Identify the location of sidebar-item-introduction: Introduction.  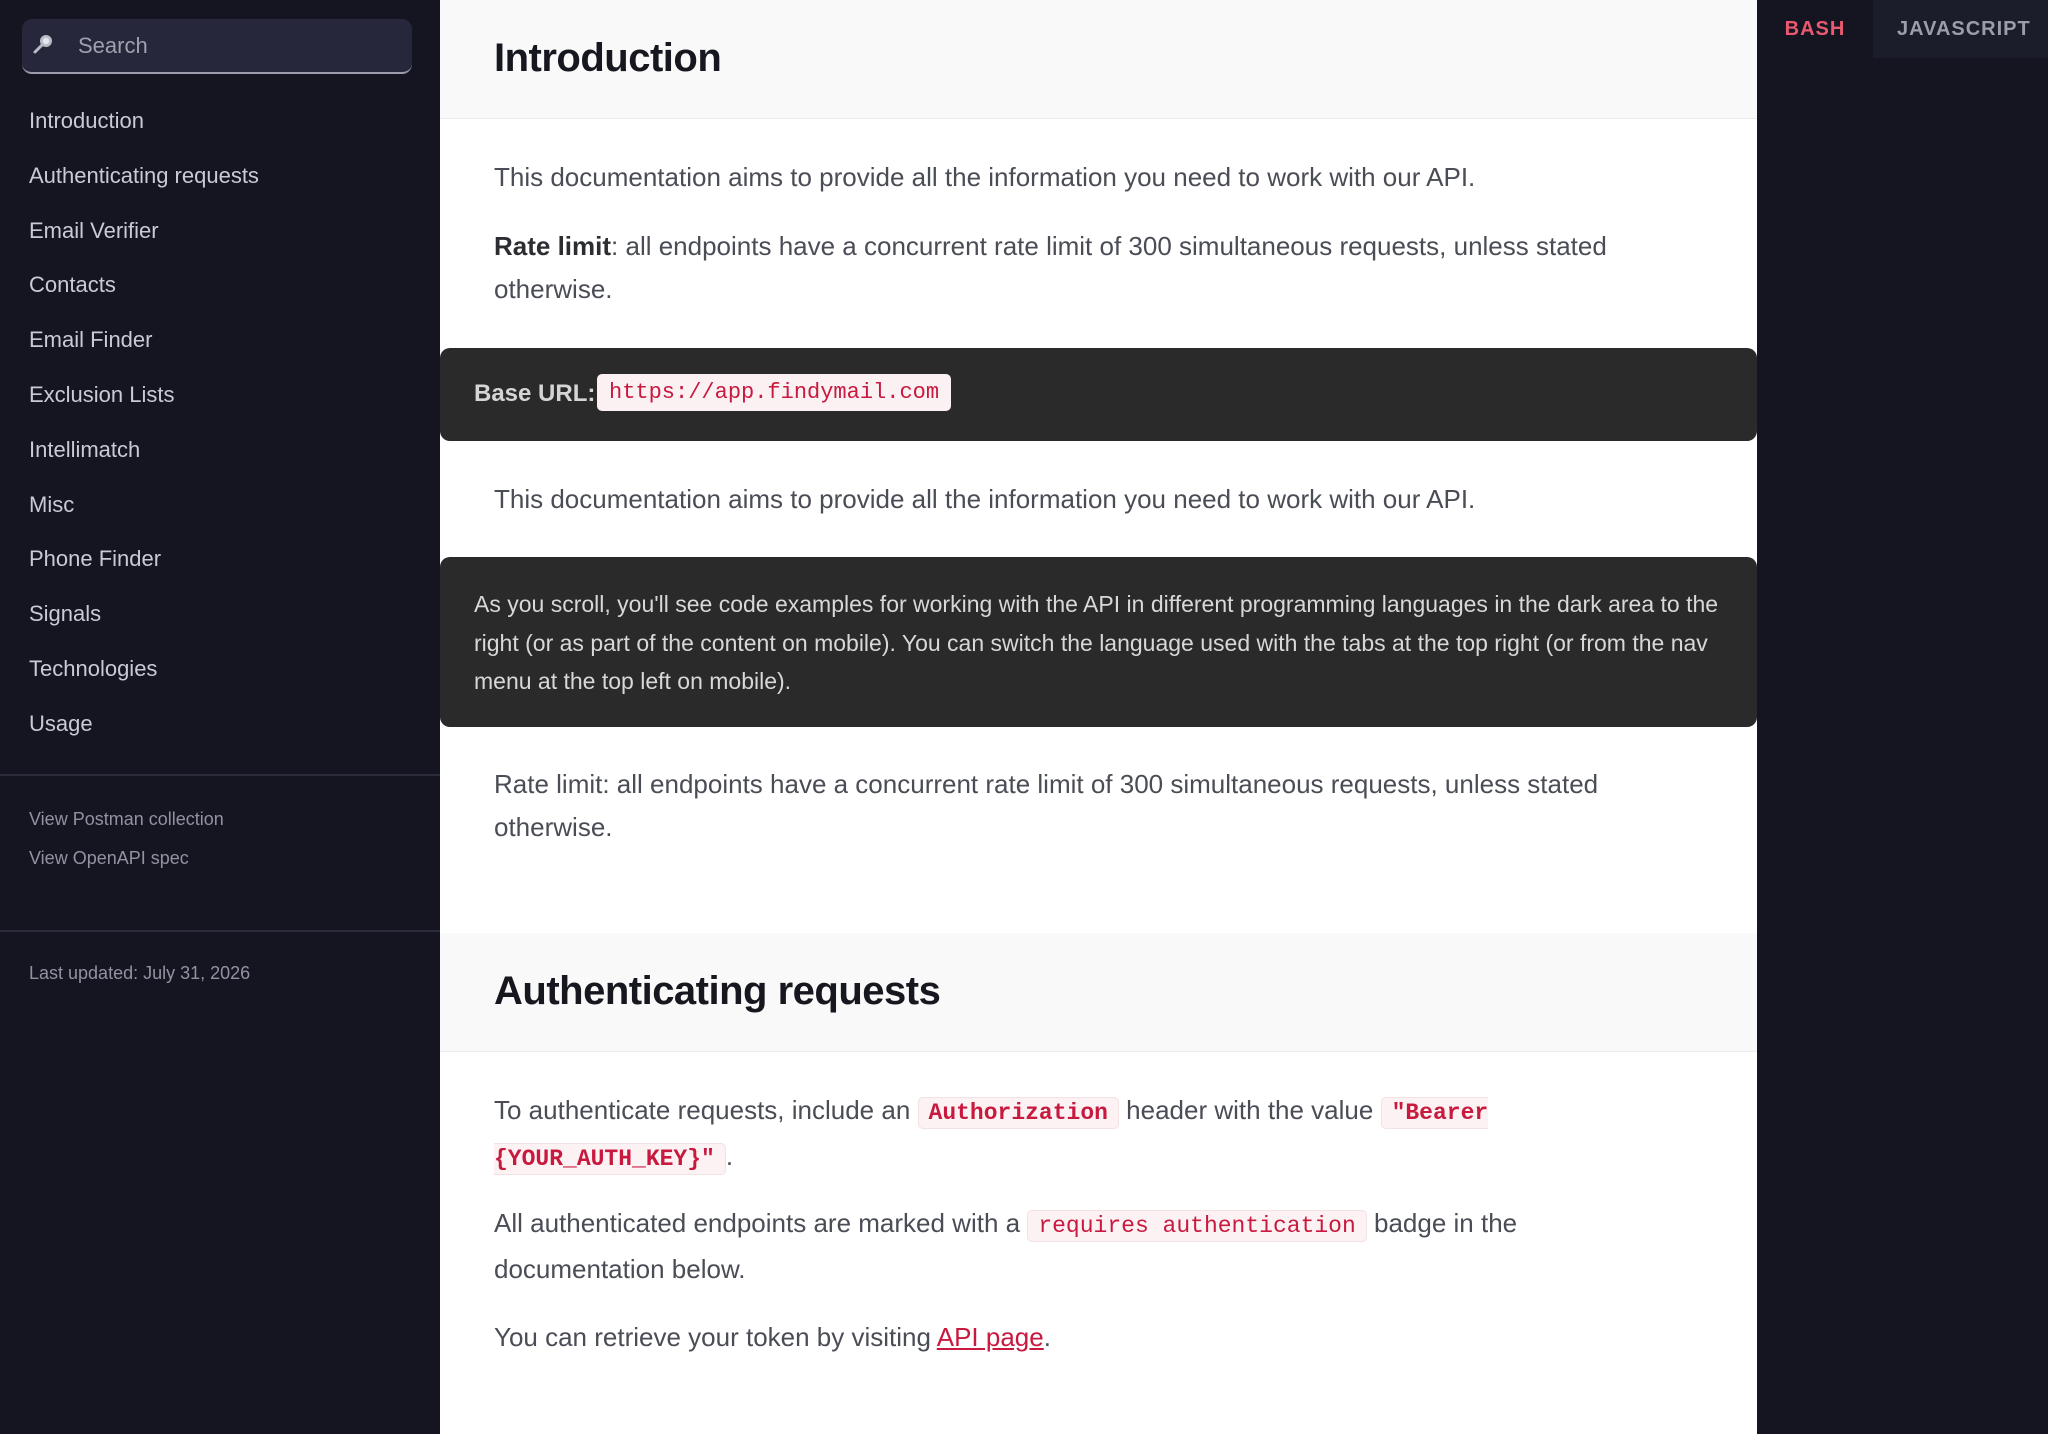
(220, 121).